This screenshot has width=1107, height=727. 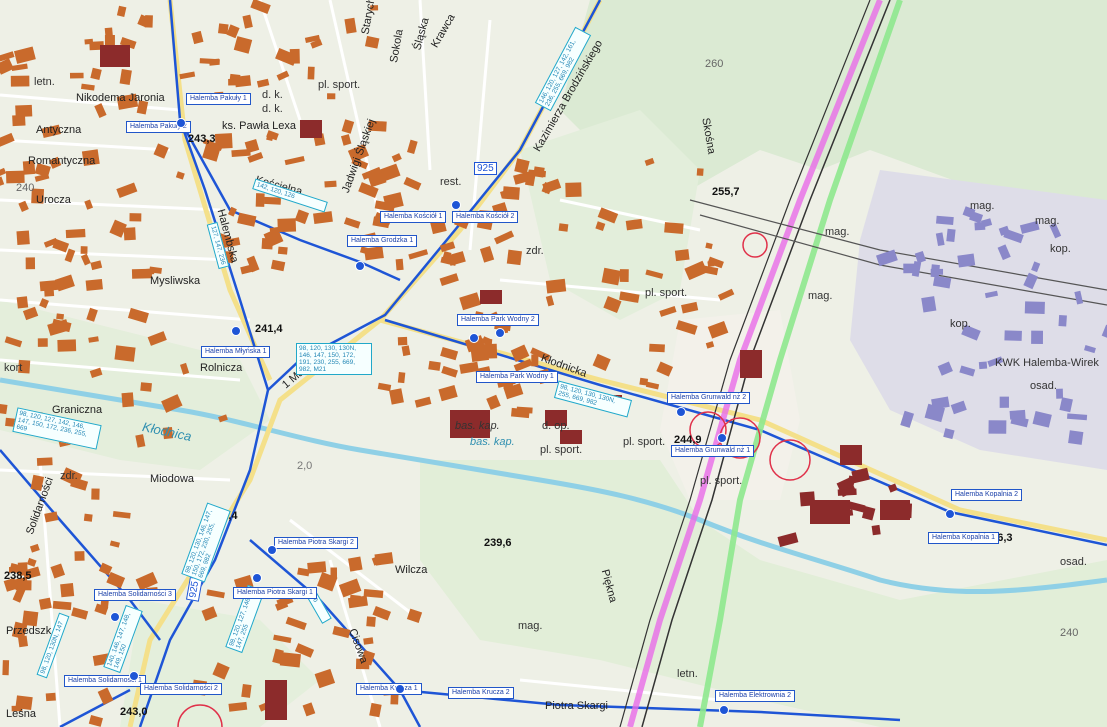 I want to click on bus-stop-label: Halemba Piotra Skargi 1, so click(x=275, y=593).